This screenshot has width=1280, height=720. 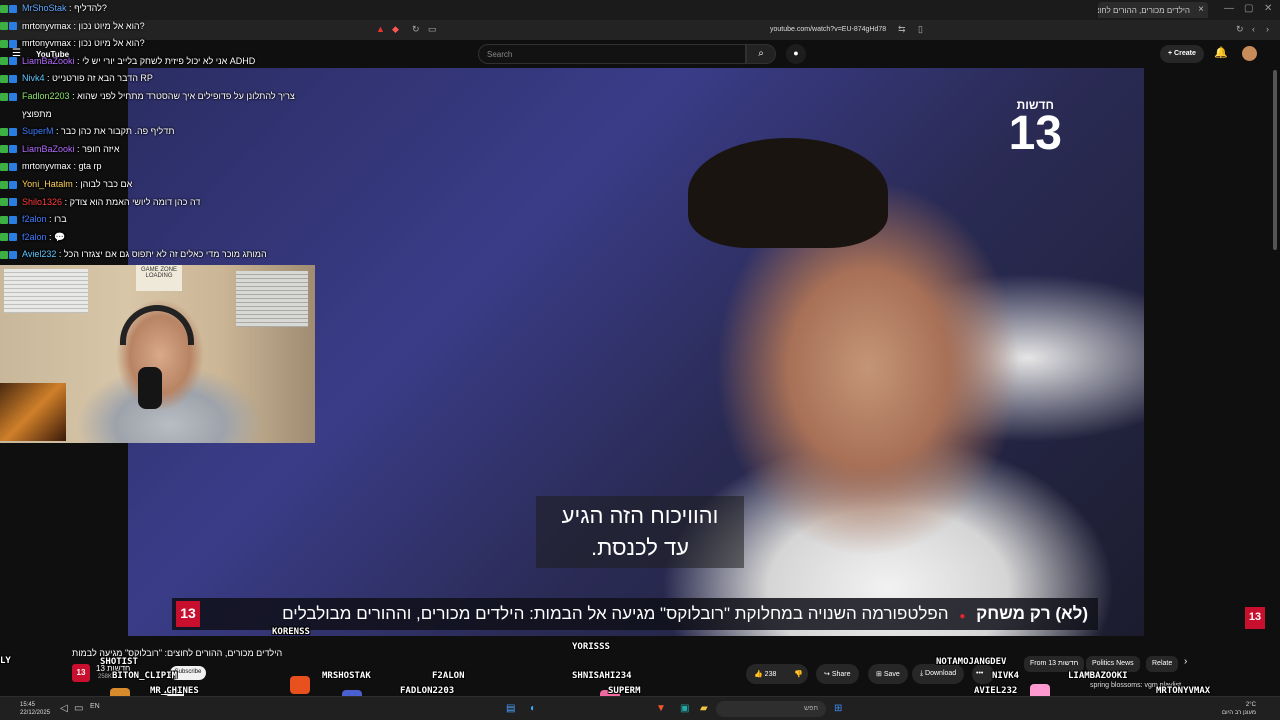 I want to click on game-player-name: F2ALON, so click(x=448, y=676).